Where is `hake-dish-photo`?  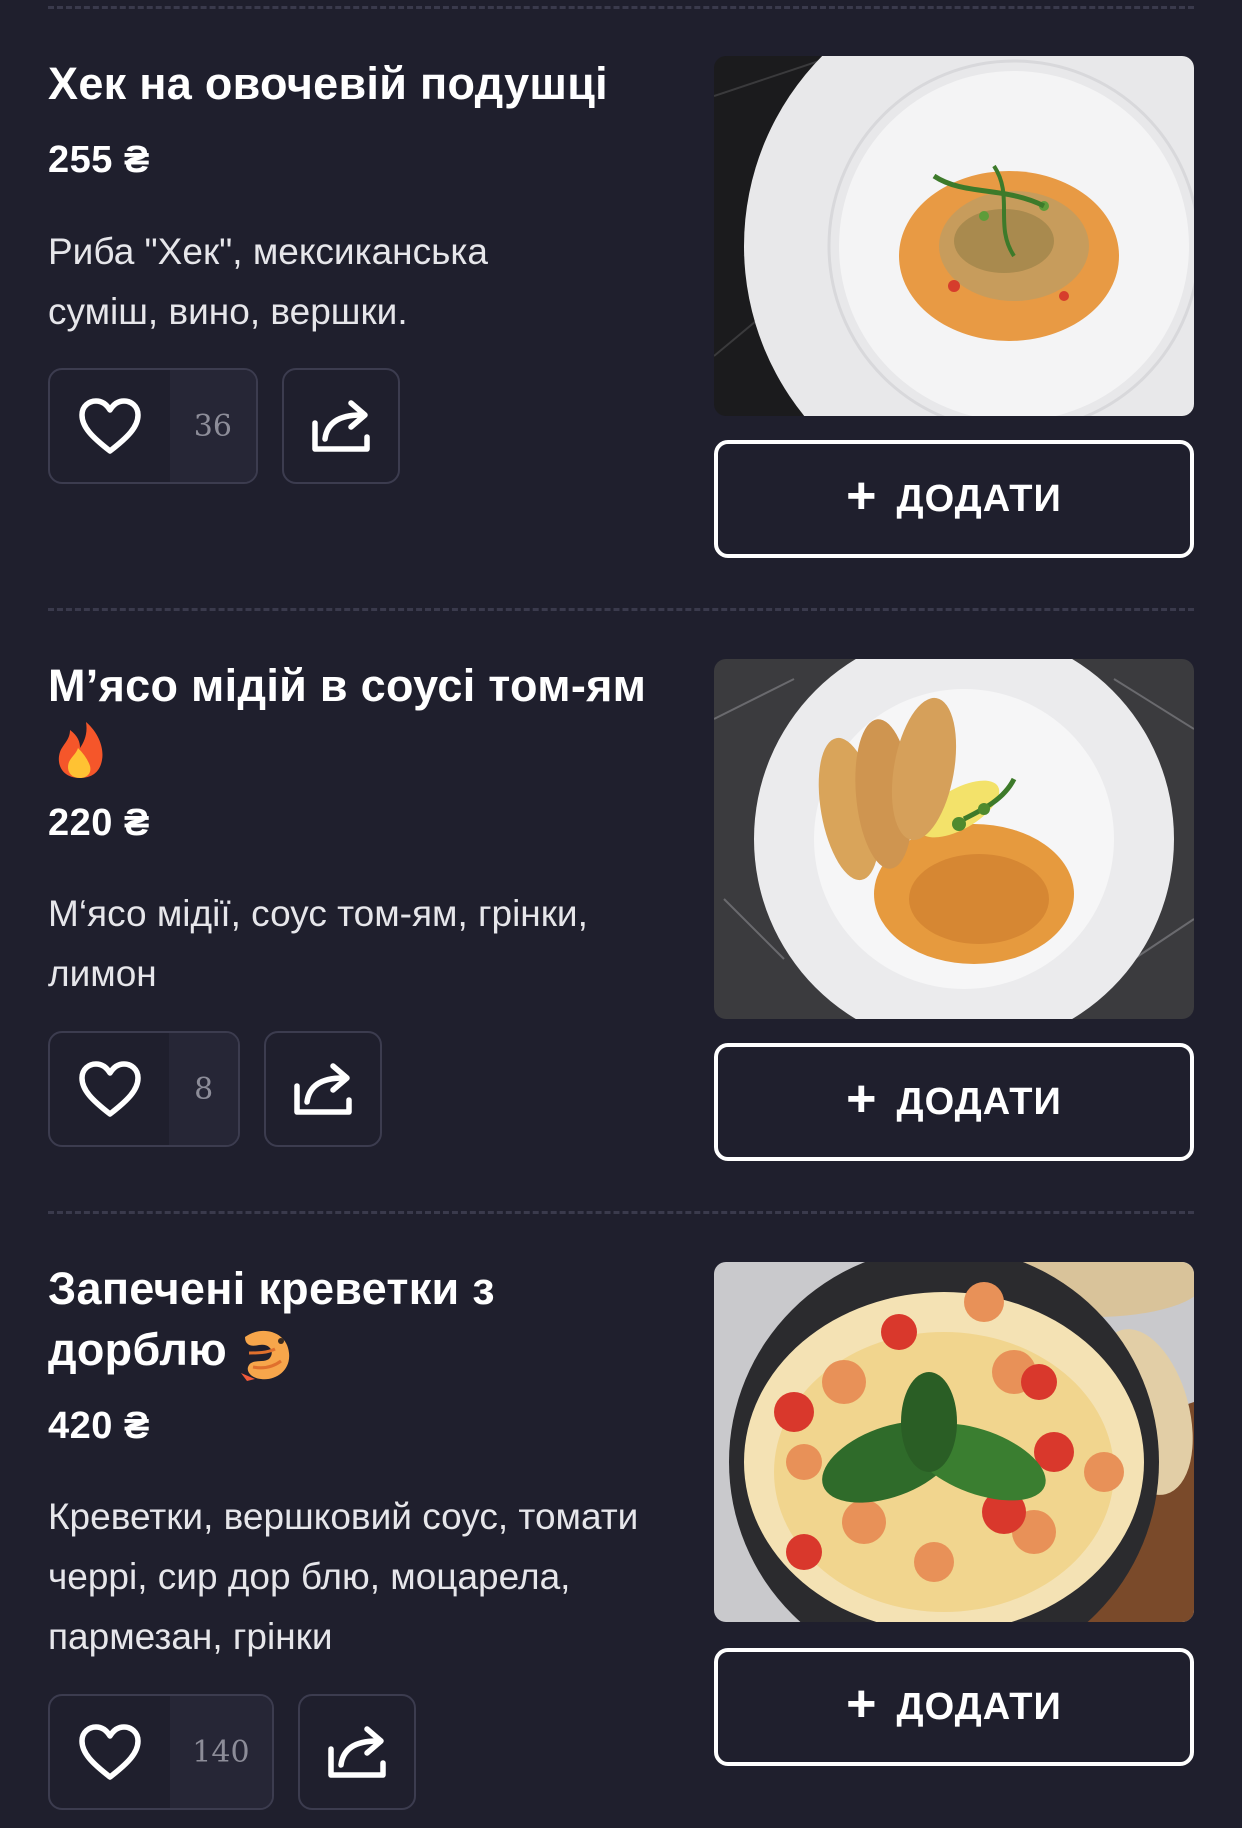
hake-dish-photo is located at coordinates (954, 236).